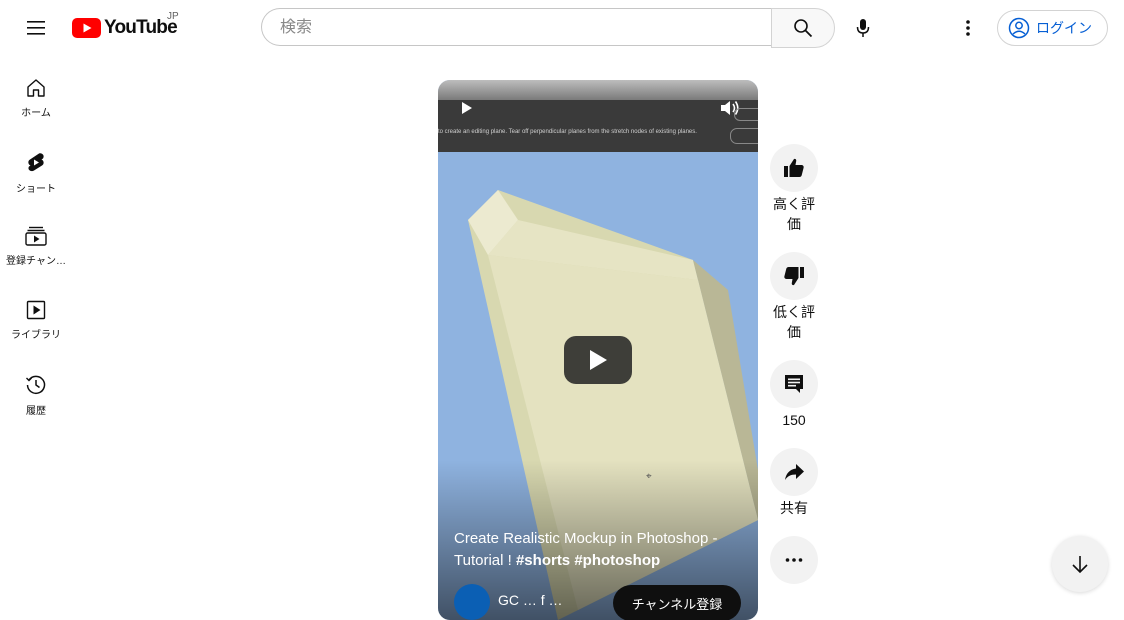 Image resolution: width=1124 pixels, height=620 pixels. Describe the element at coordinates (36, 88) in the screenshot. I see `home-icon` at that location.